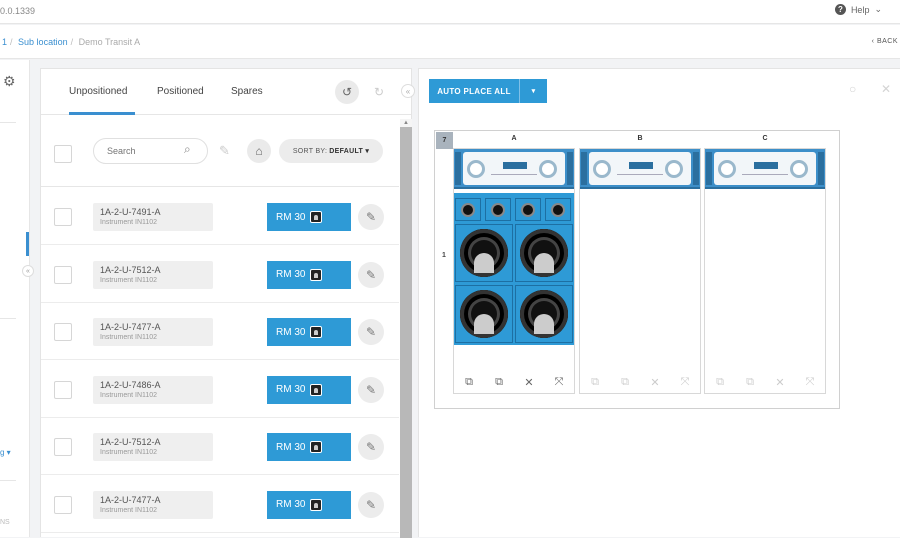  What do you see at coordinates (873, 41) in the screenshot?
I see `chevron-left-icon: ‹` at bounding box center [873, 41].